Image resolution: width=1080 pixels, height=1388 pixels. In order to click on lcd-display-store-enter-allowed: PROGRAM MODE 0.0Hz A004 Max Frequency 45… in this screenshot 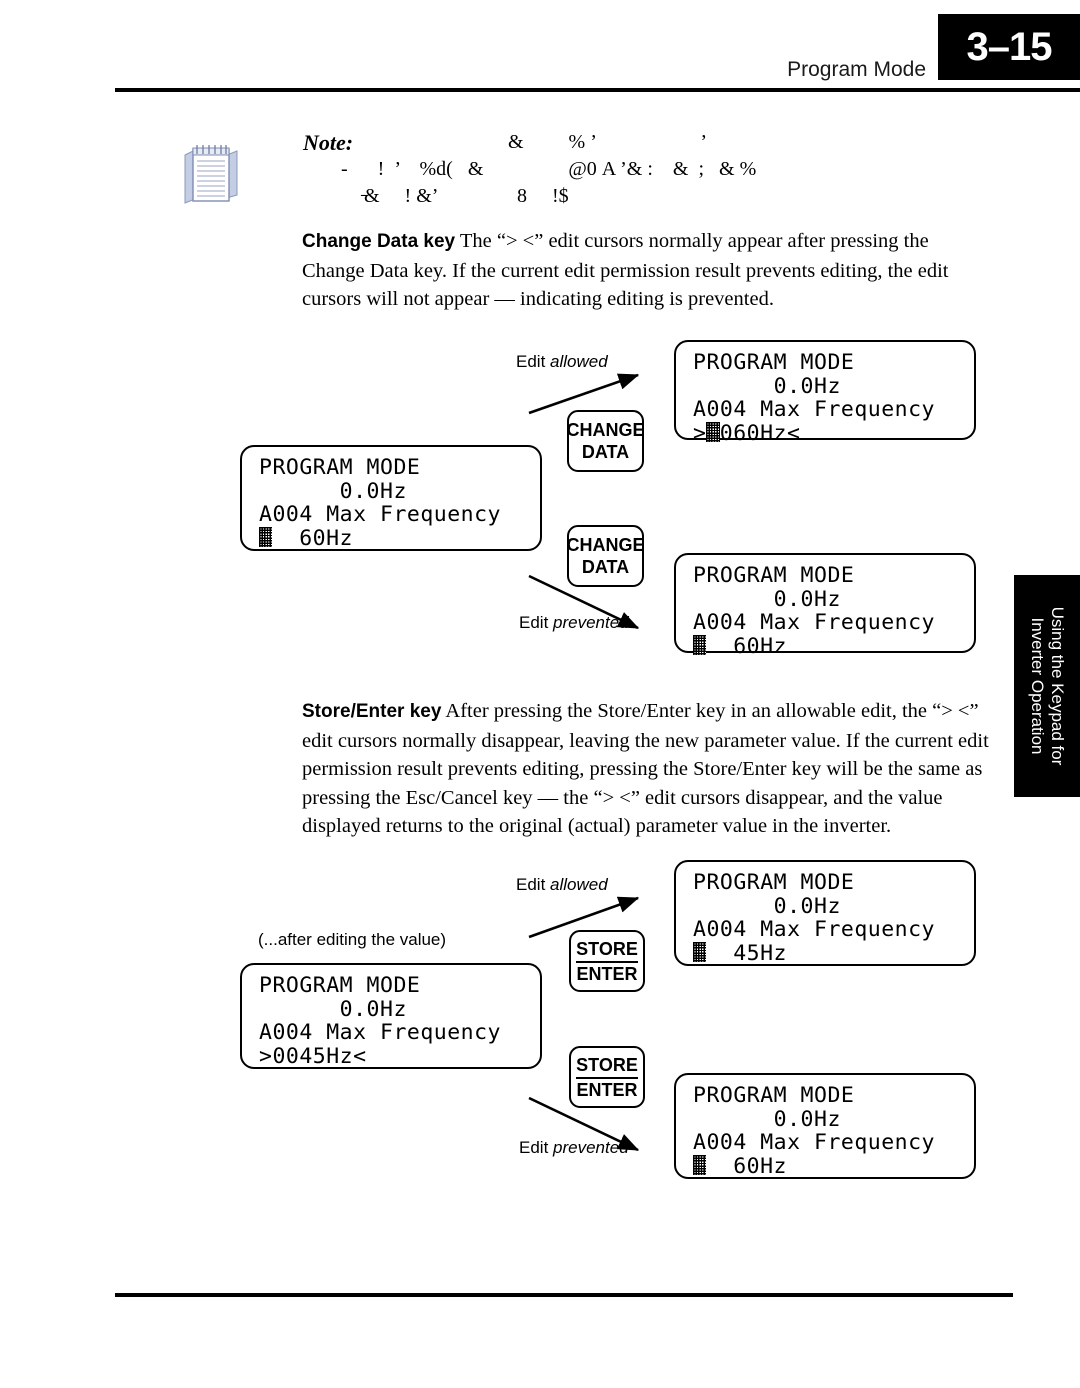, I will do `click(825, 913)`.